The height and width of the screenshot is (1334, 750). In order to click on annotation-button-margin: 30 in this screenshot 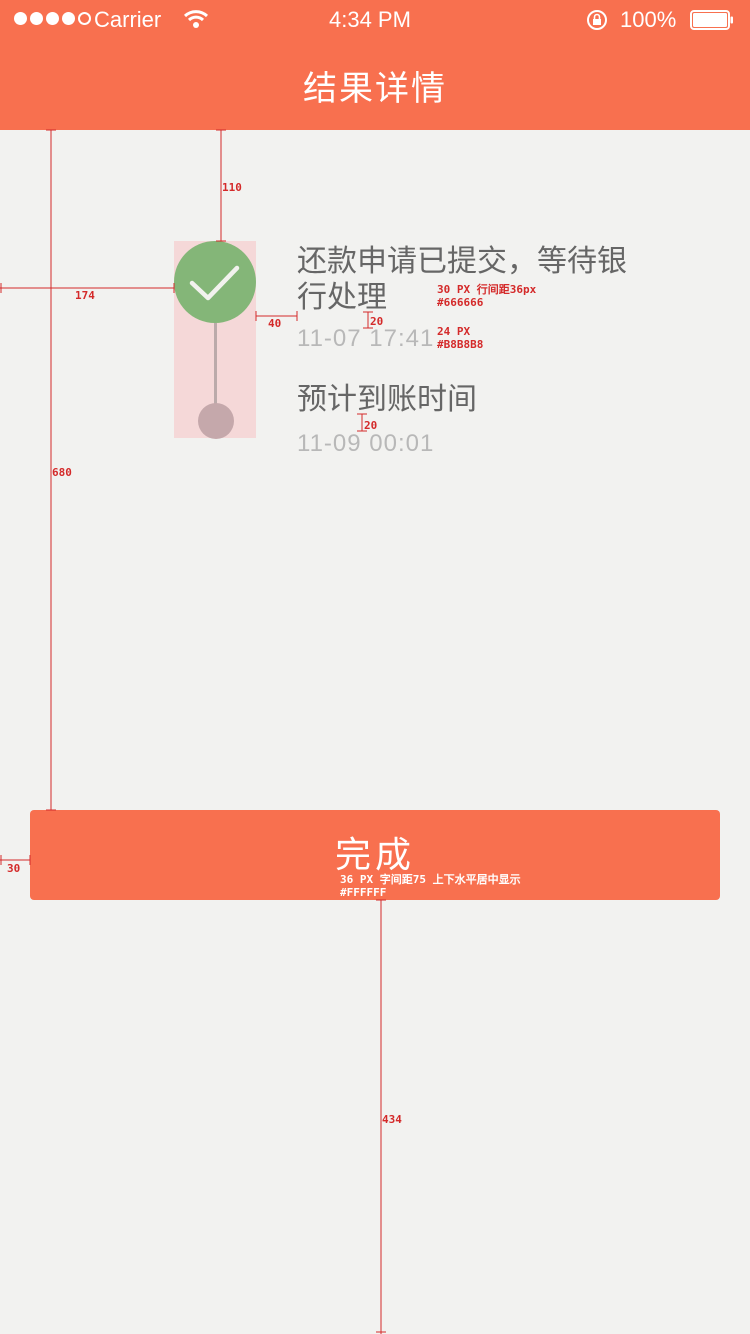, I will do `click(14, 868)`.